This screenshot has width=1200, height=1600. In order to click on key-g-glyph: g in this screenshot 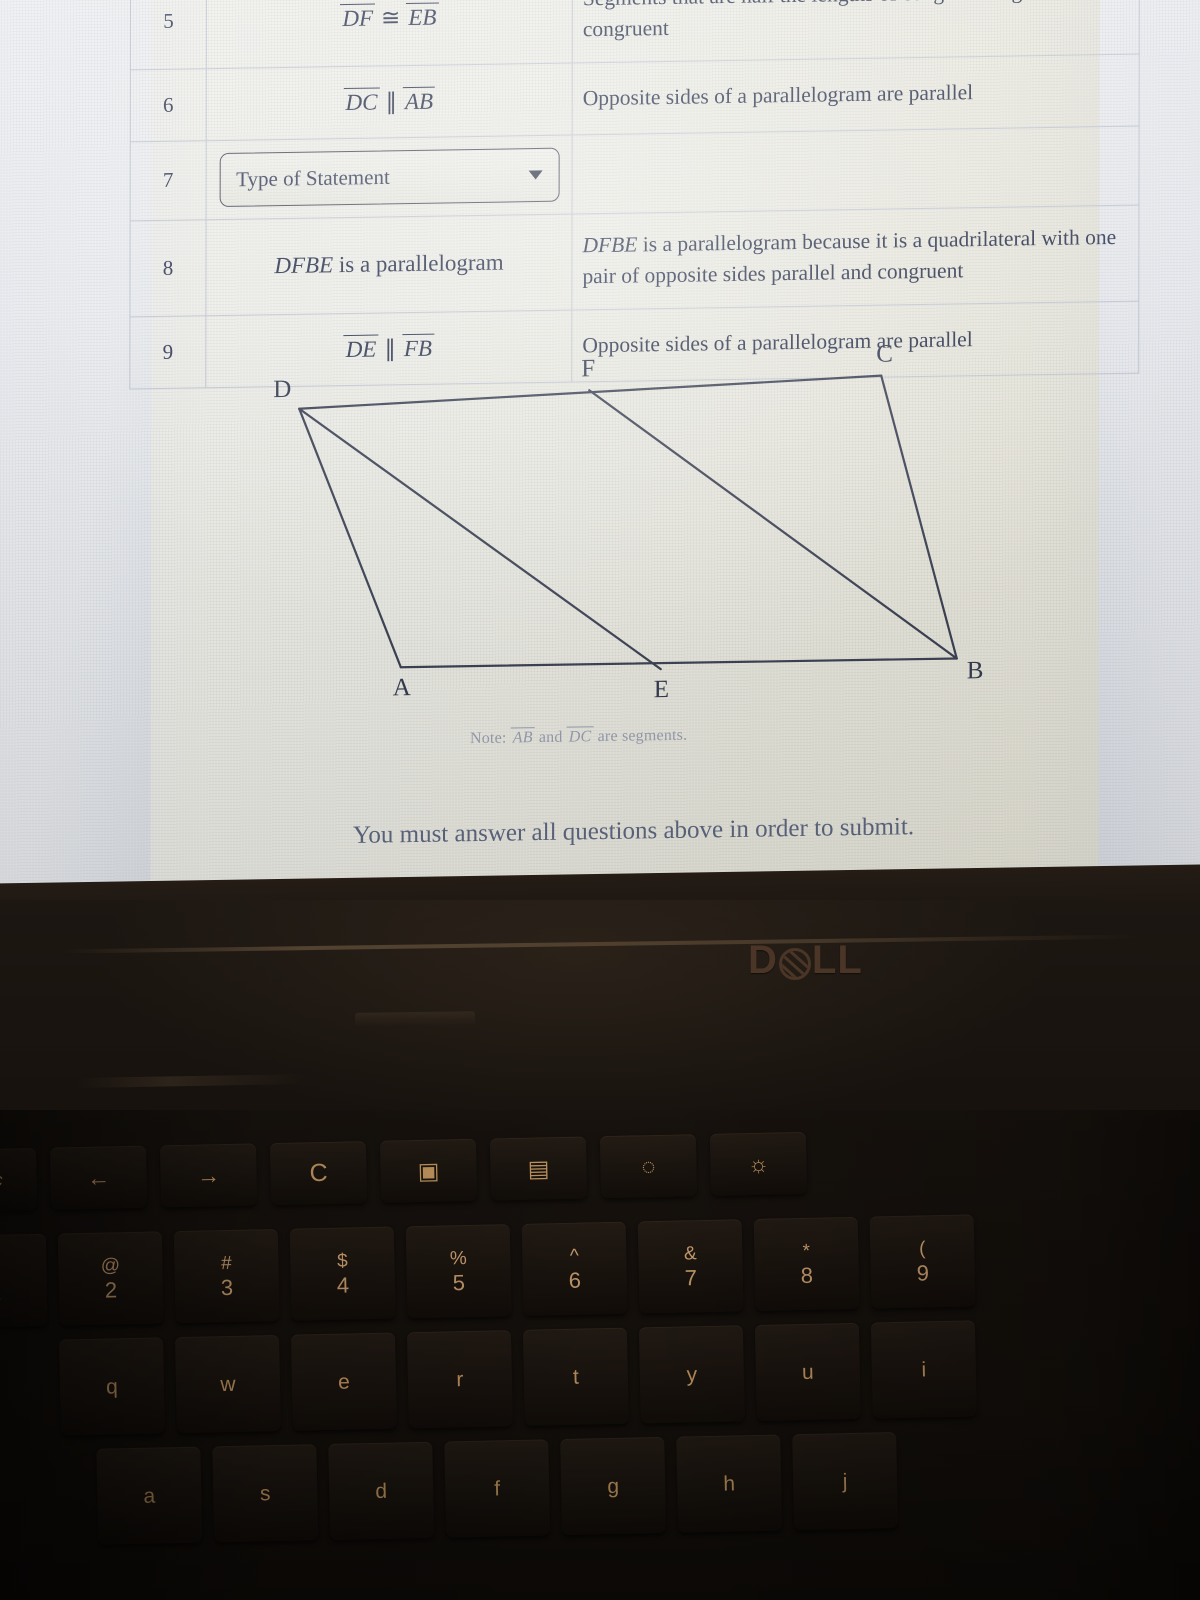, I will do `click(613, 1486)`.